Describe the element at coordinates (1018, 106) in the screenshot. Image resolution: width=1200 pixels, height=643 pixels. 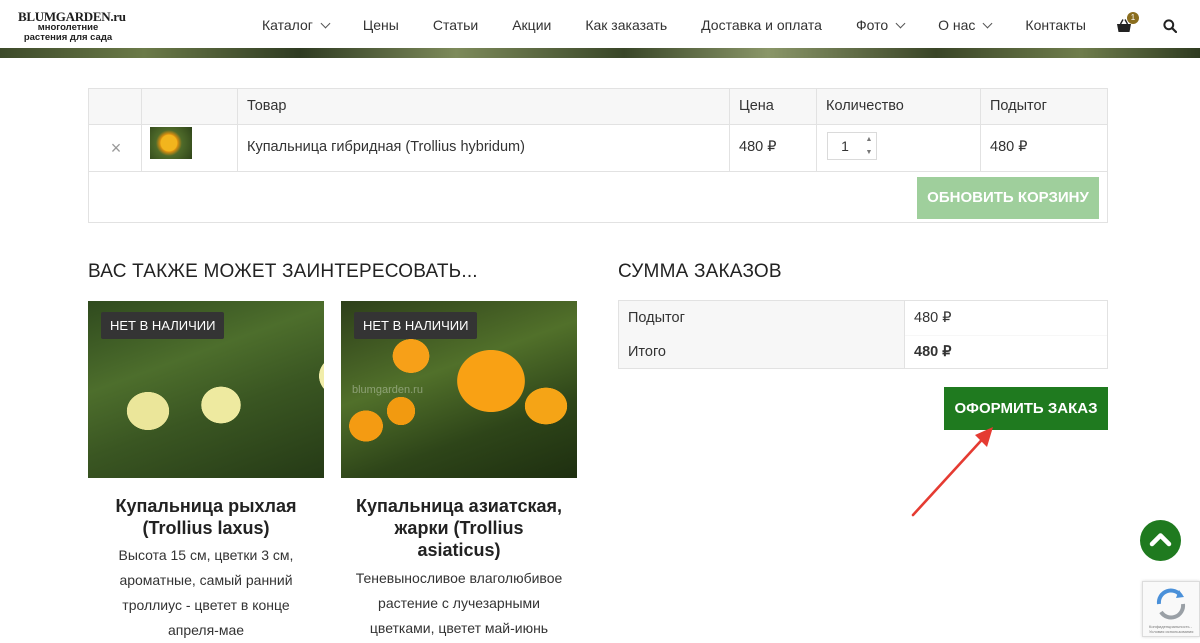
I see `column-header-subtotal: Подытог` at that location.